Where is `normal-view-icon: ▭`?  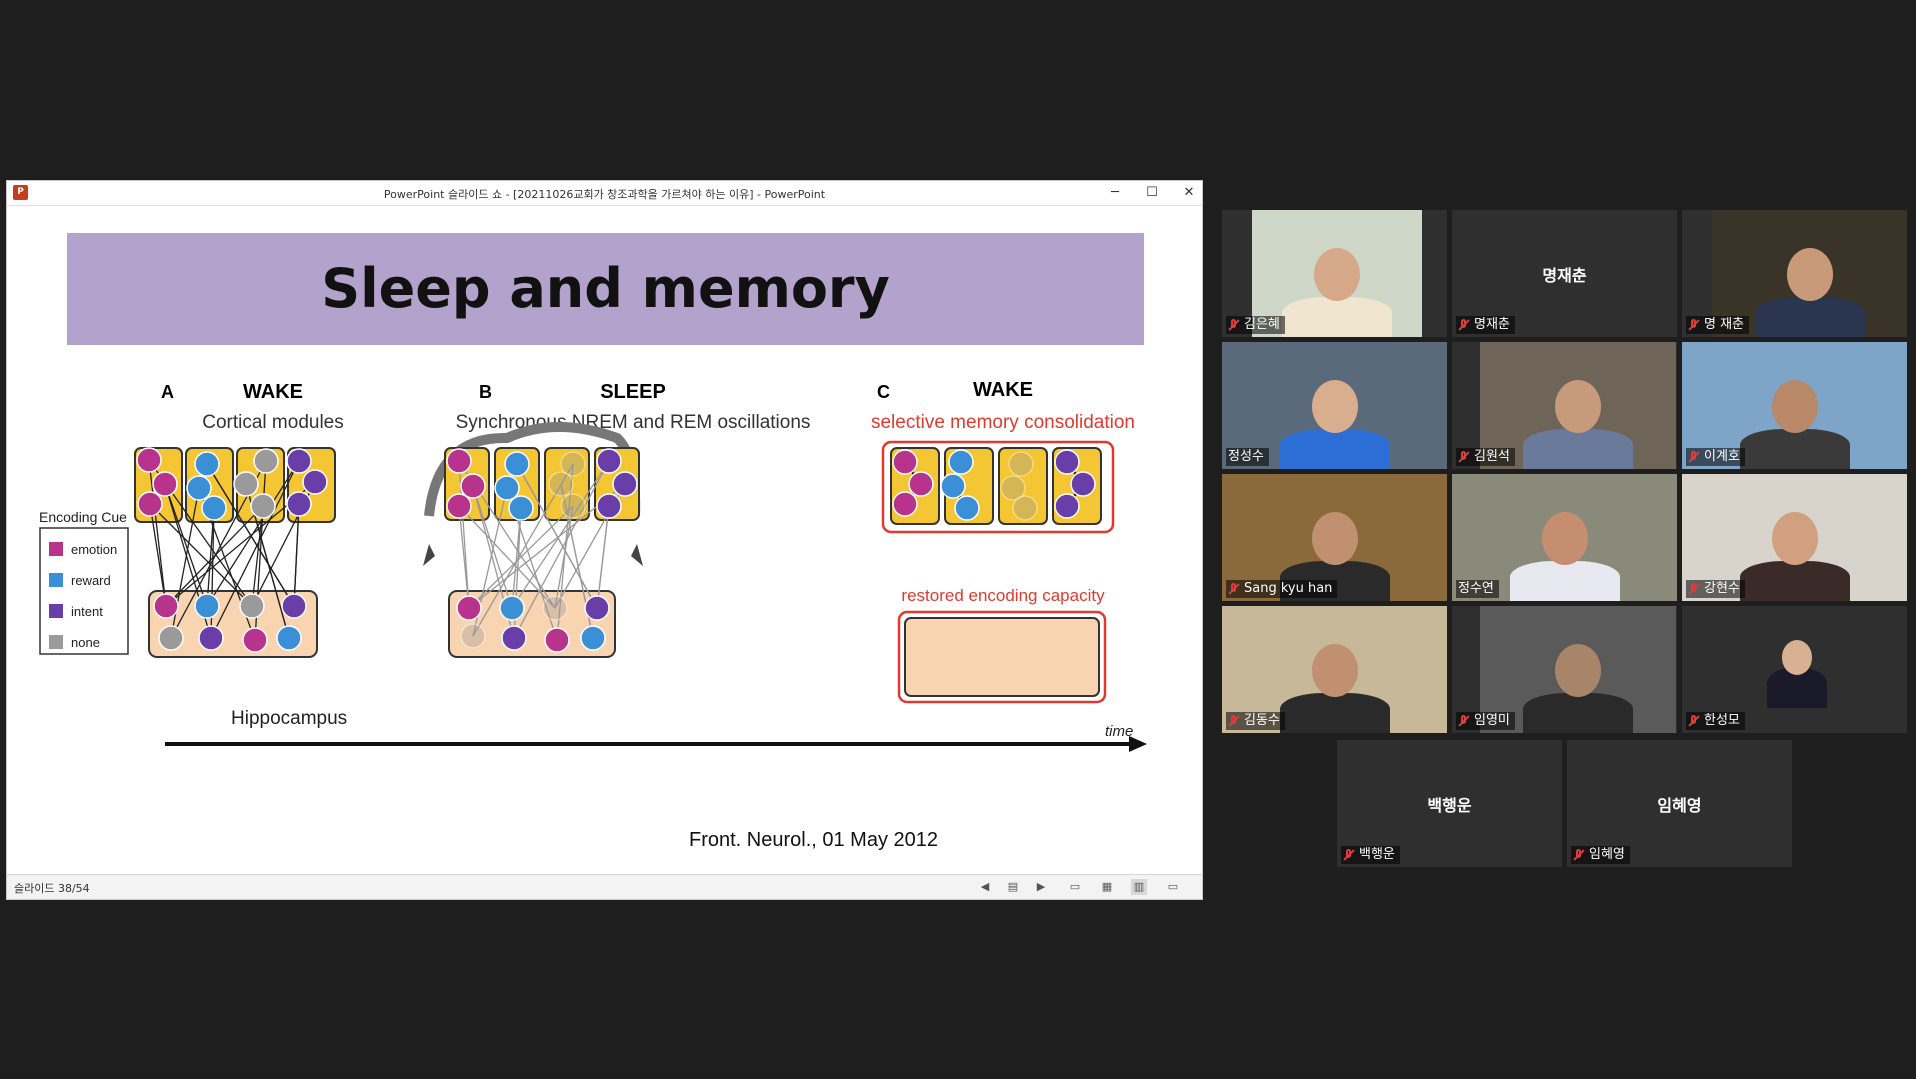 normal-view-icon: ▭ is located at coordinates (1075, 887).